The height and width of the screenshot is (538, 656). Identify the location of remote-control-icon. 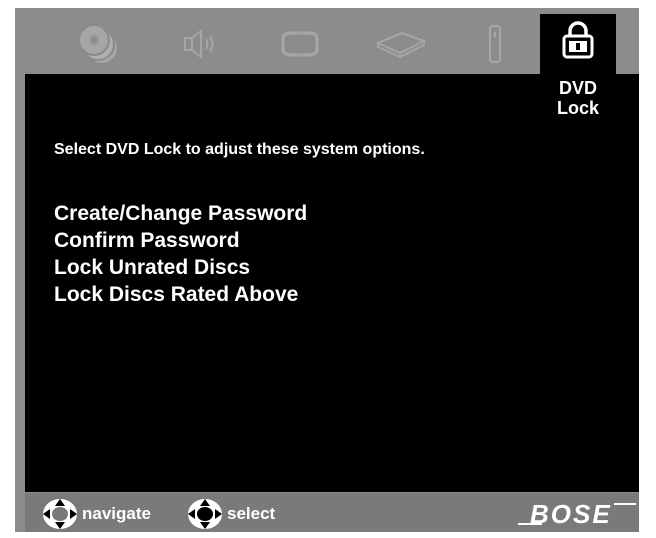
(495, 44).